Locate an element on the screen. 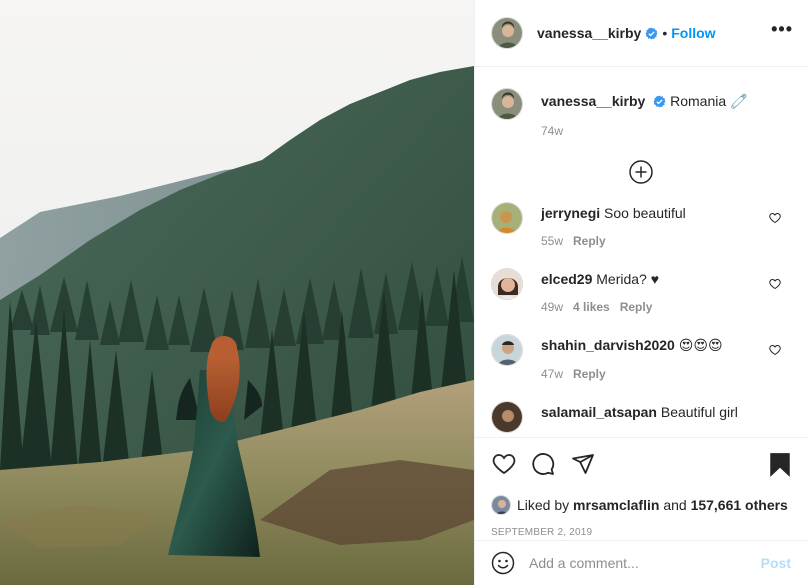 The width and height of the screenshot is (807, 585). likes-summary: Liked by mrsamclaflin and 157,661 others is located at coordinates (641, 505).